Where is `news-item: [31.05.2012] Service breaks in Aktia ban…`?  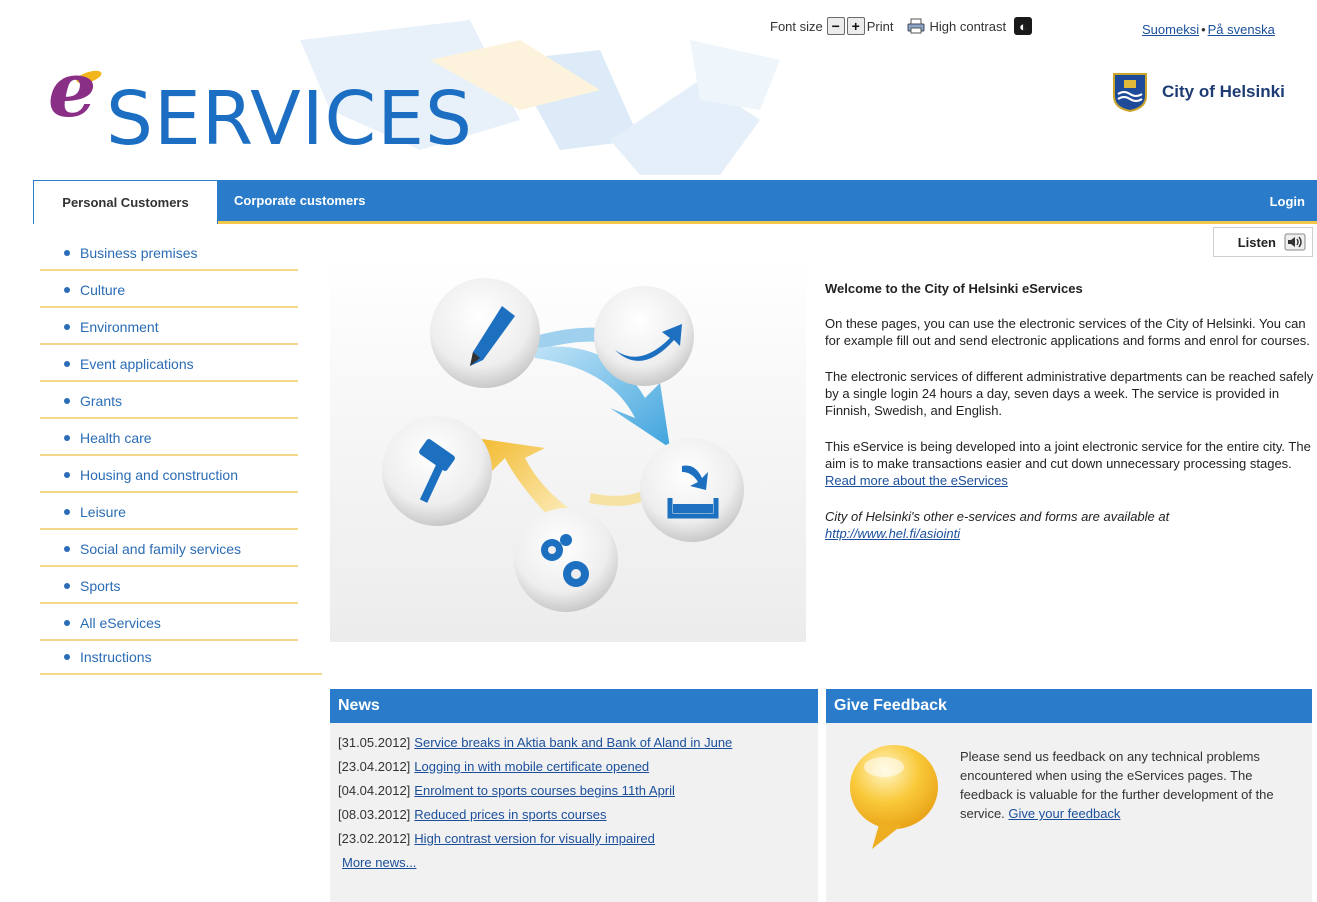 news-item: [31.05.2012] Service breaks in Aktia ban… is located at coordinates (574, 742).